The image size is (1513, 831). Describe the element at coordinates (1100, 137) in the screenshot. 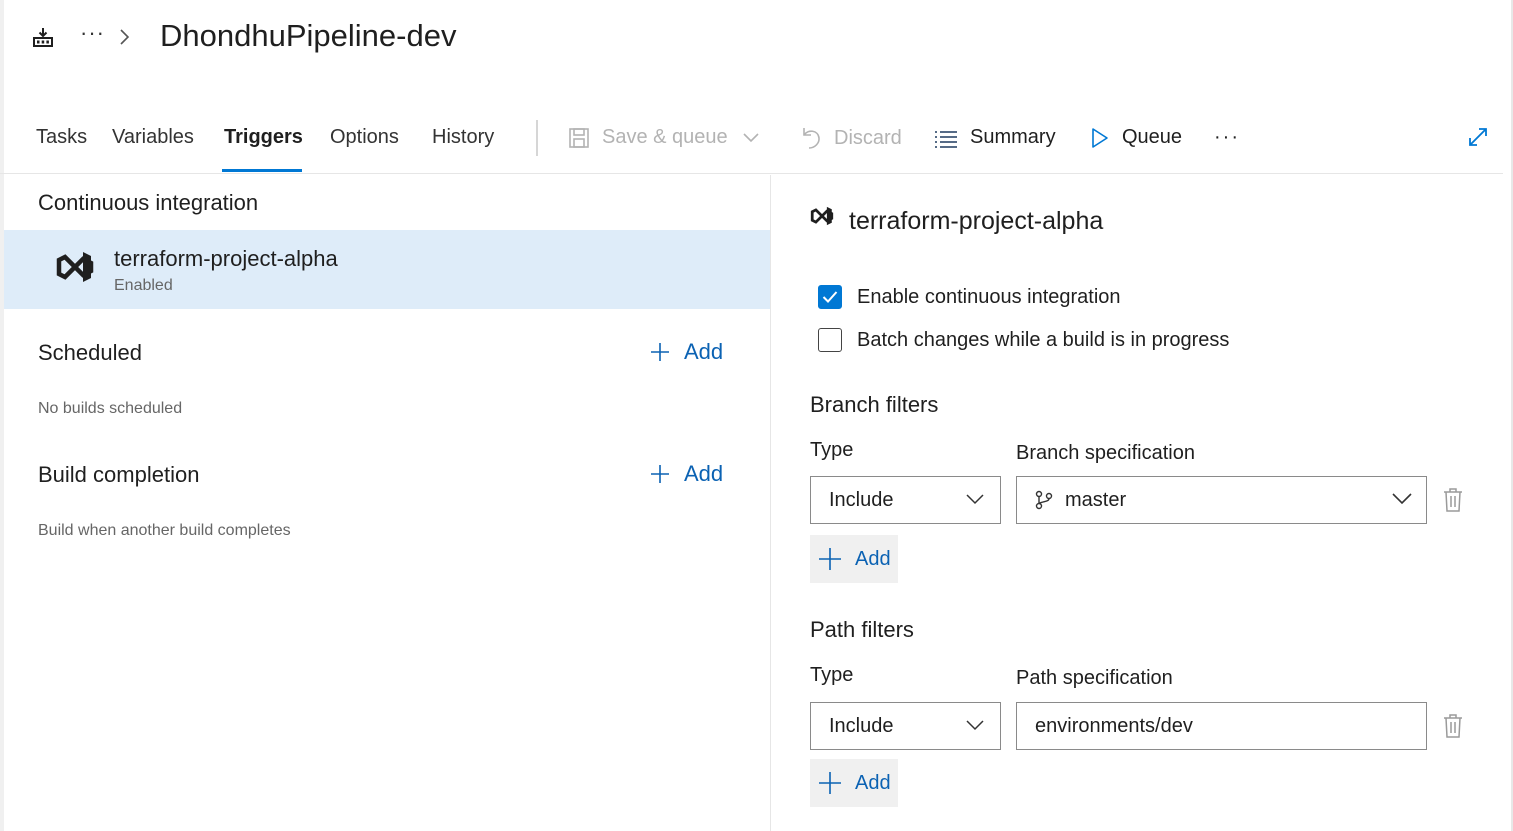

I see `play-icon` at that location.